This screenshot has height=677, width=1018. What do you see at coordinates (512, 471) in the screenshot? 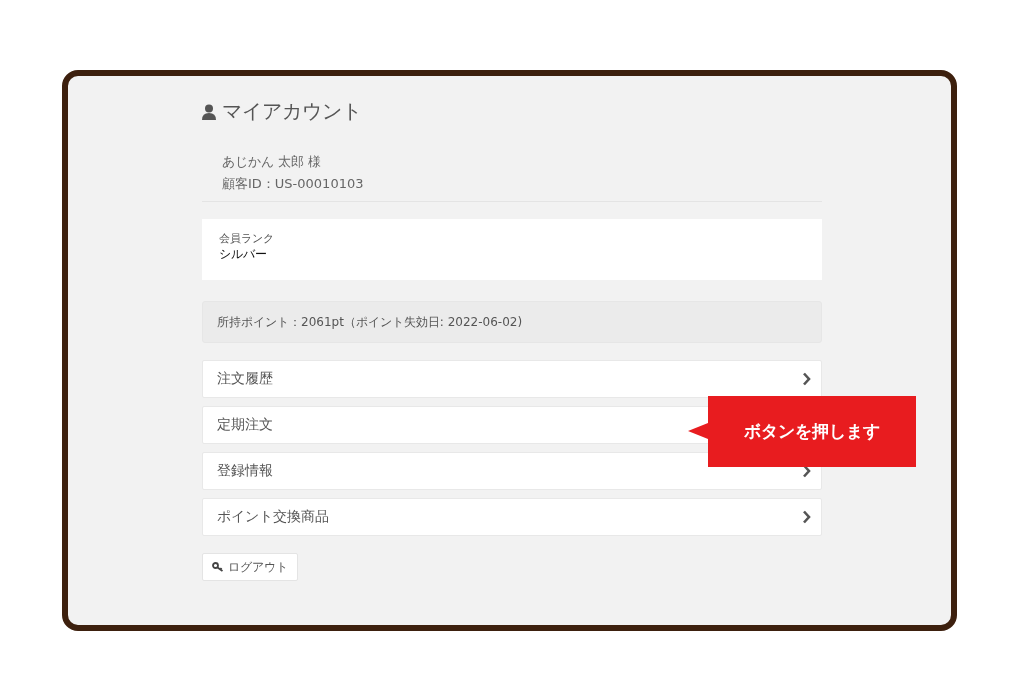
I see `menu-item: 登録情報` at bounding box center [512, 471].